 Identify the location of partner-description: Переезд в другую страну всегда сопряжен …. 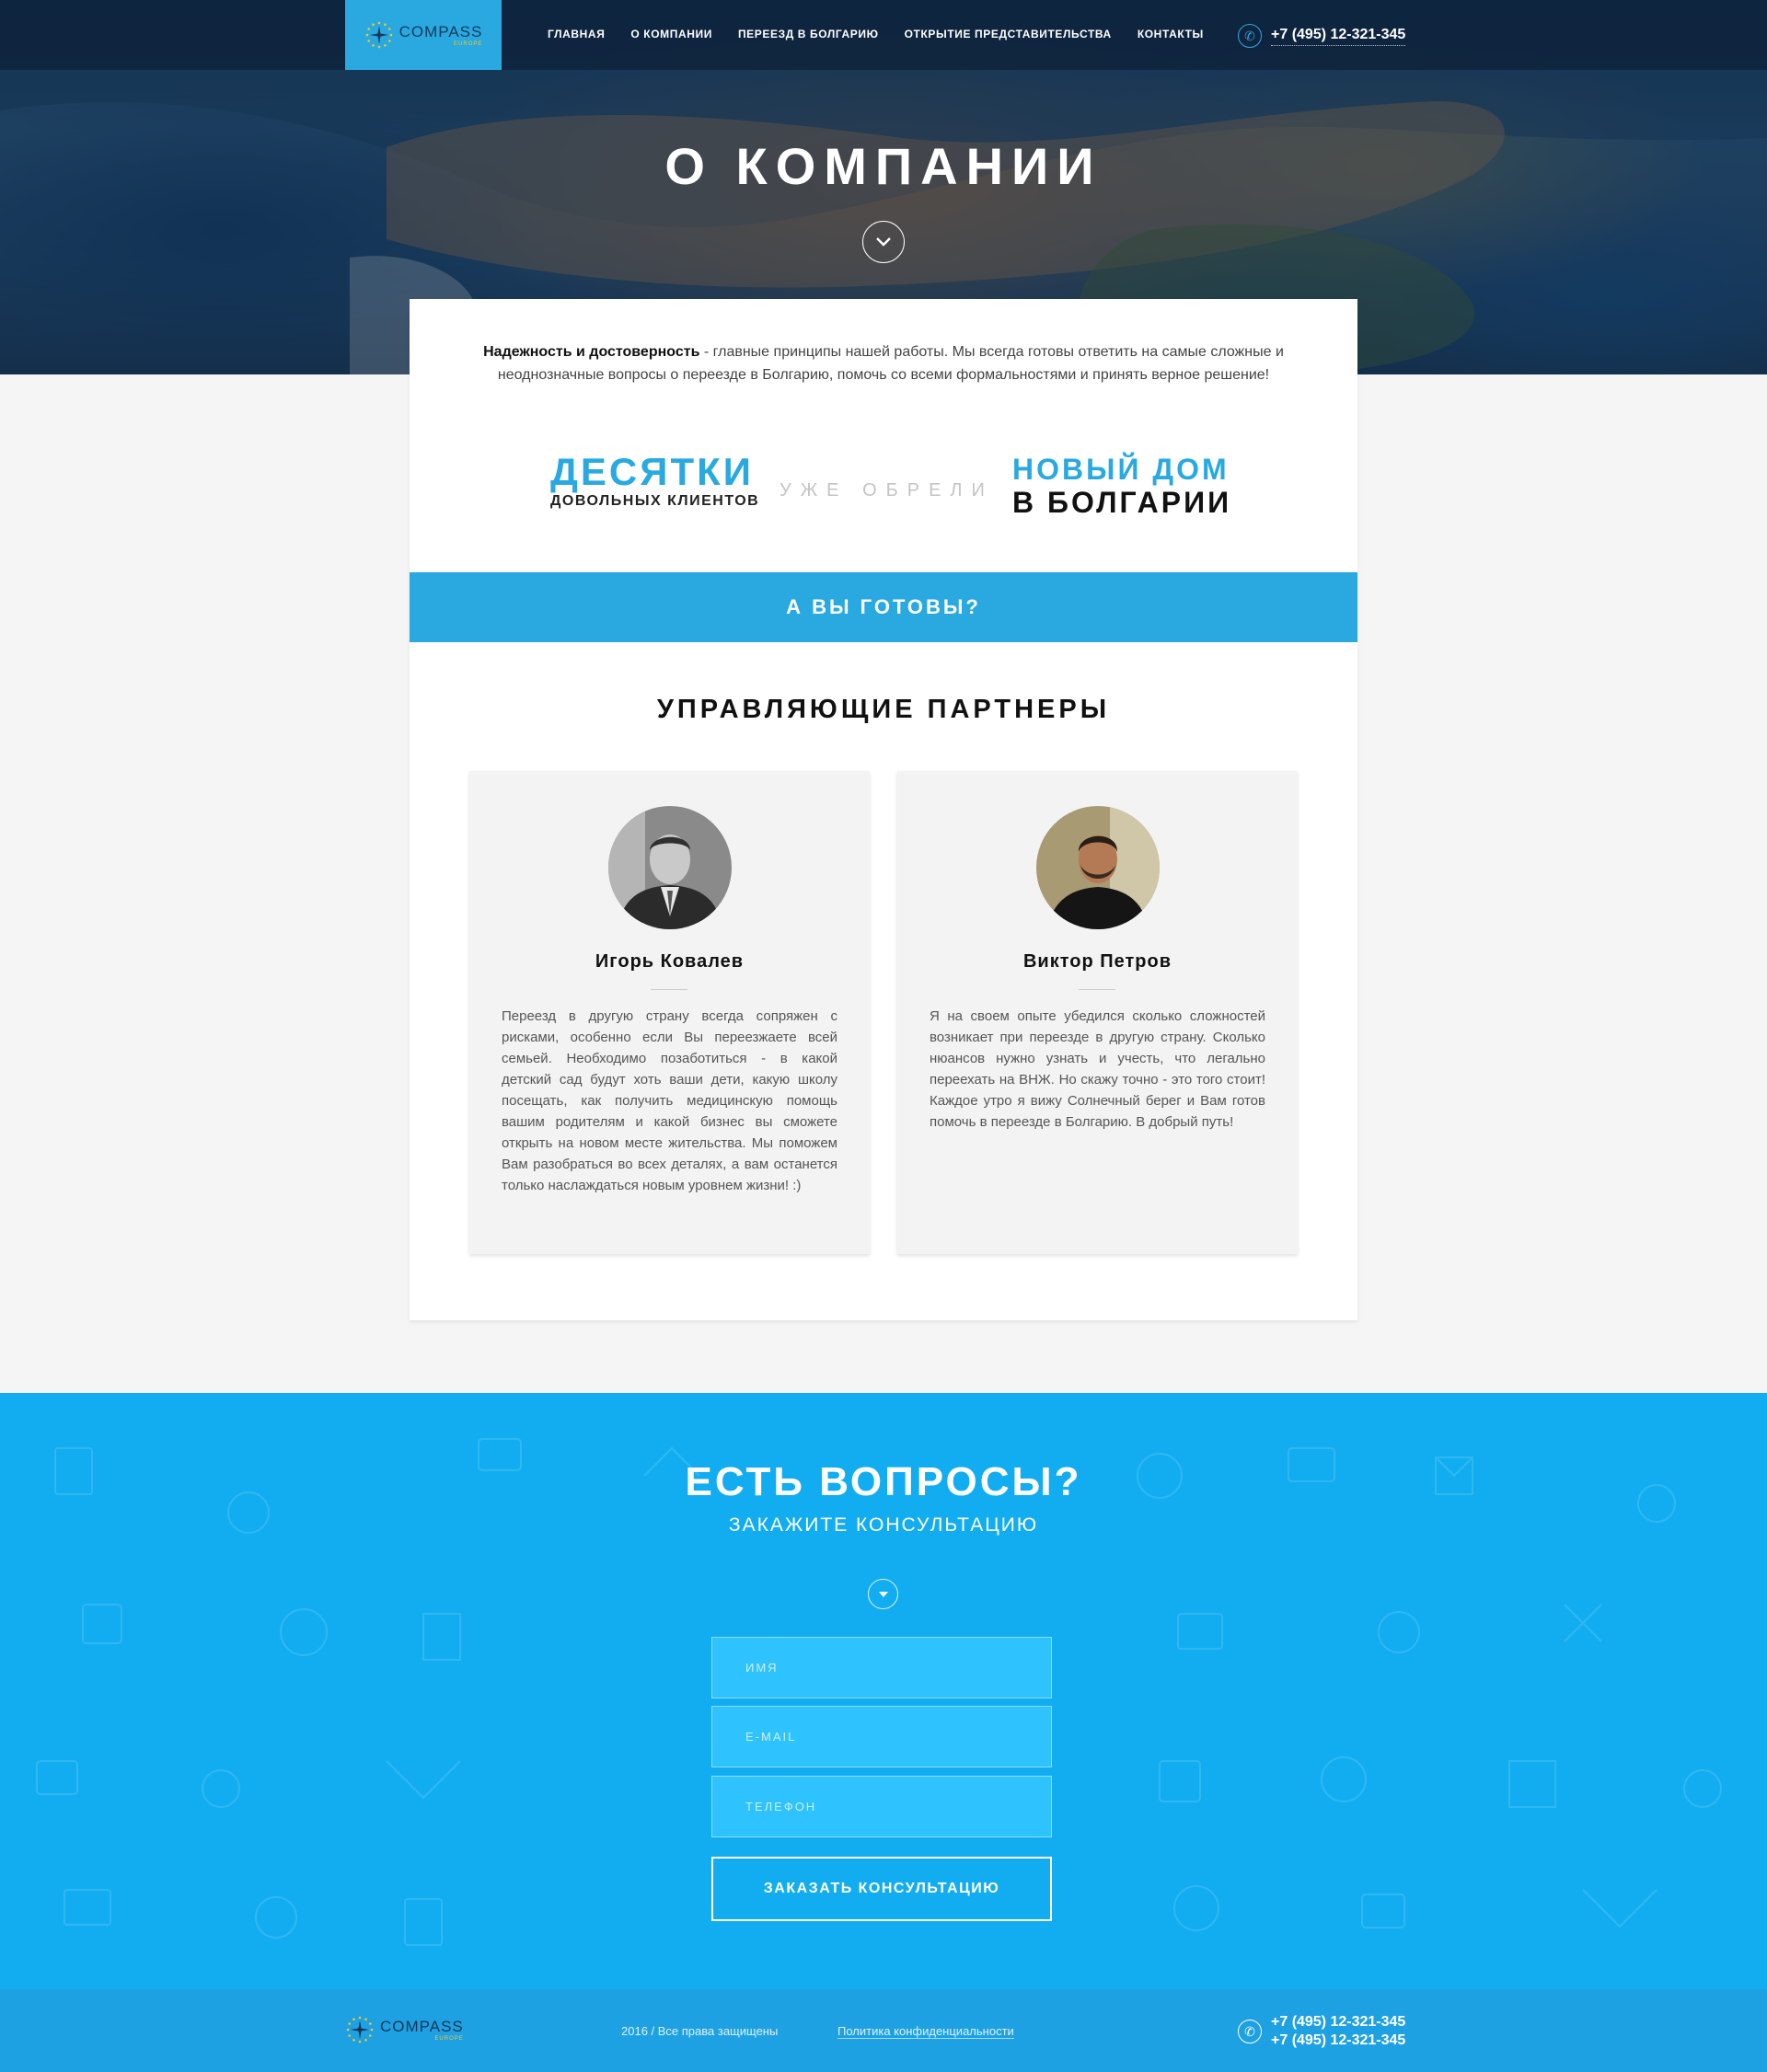
(669, 1100).